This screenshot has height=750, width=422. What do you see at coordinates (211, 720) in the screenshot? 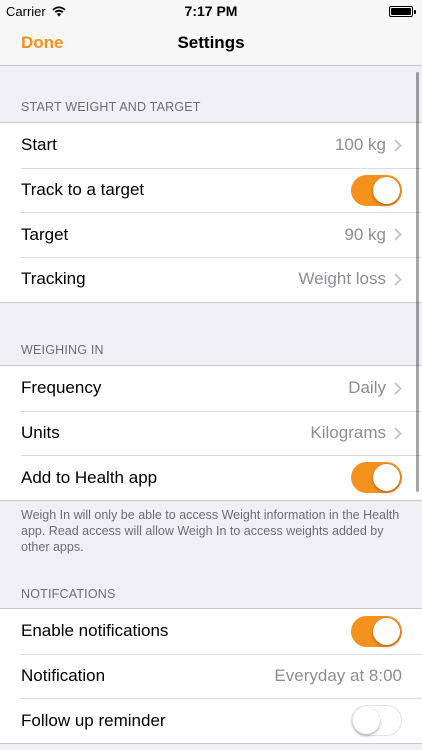
I see `row-follow-up: Follow up reminder` at bounding box center [211, 720].